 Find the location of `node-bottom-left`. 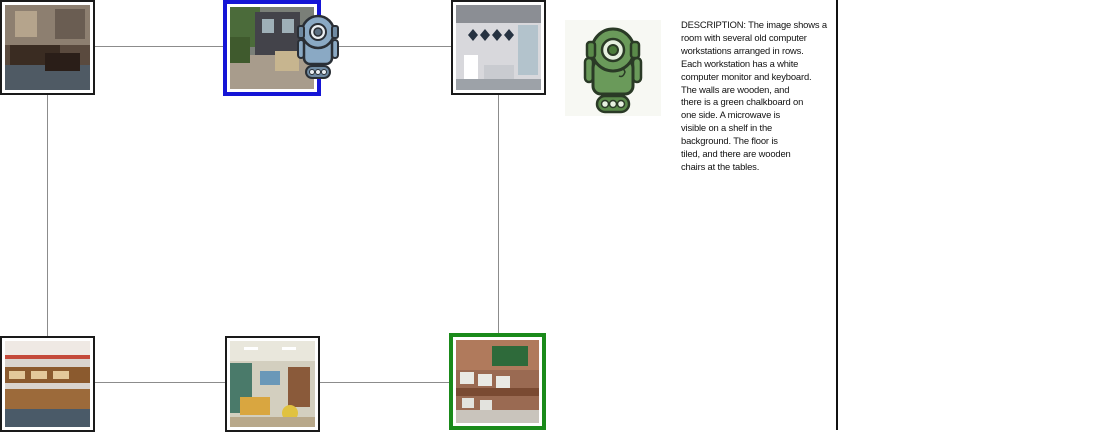

node-bottom-left is located at coordinates (47, 384).